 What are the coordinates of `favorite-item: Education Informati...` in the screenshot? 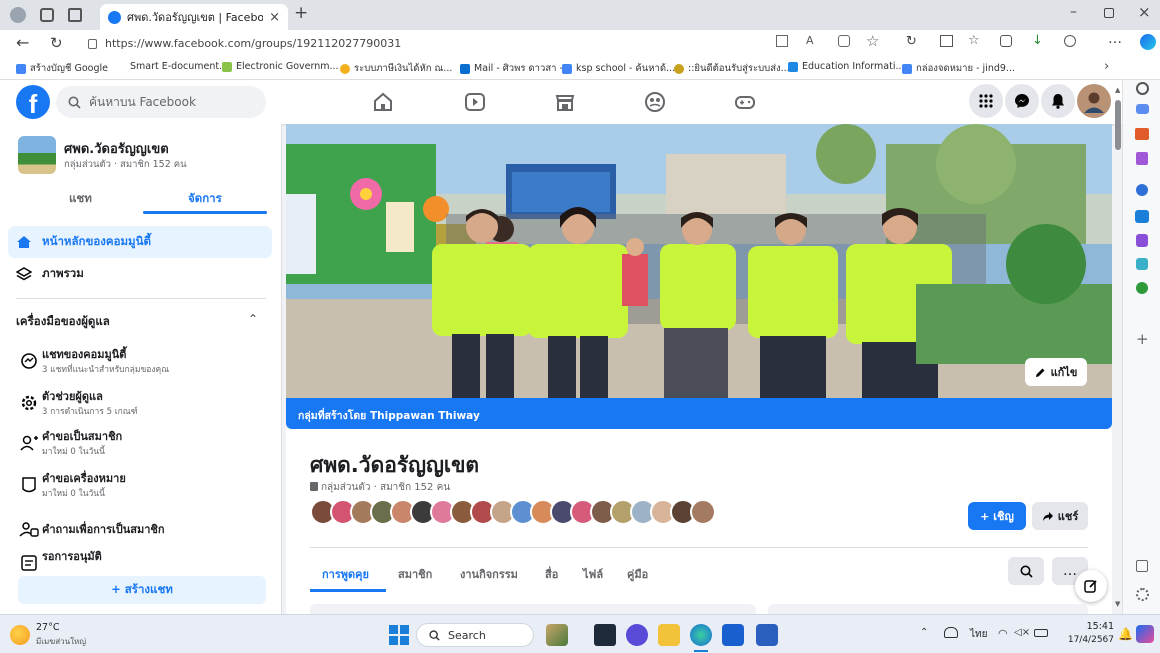 It's located at (846, 66).